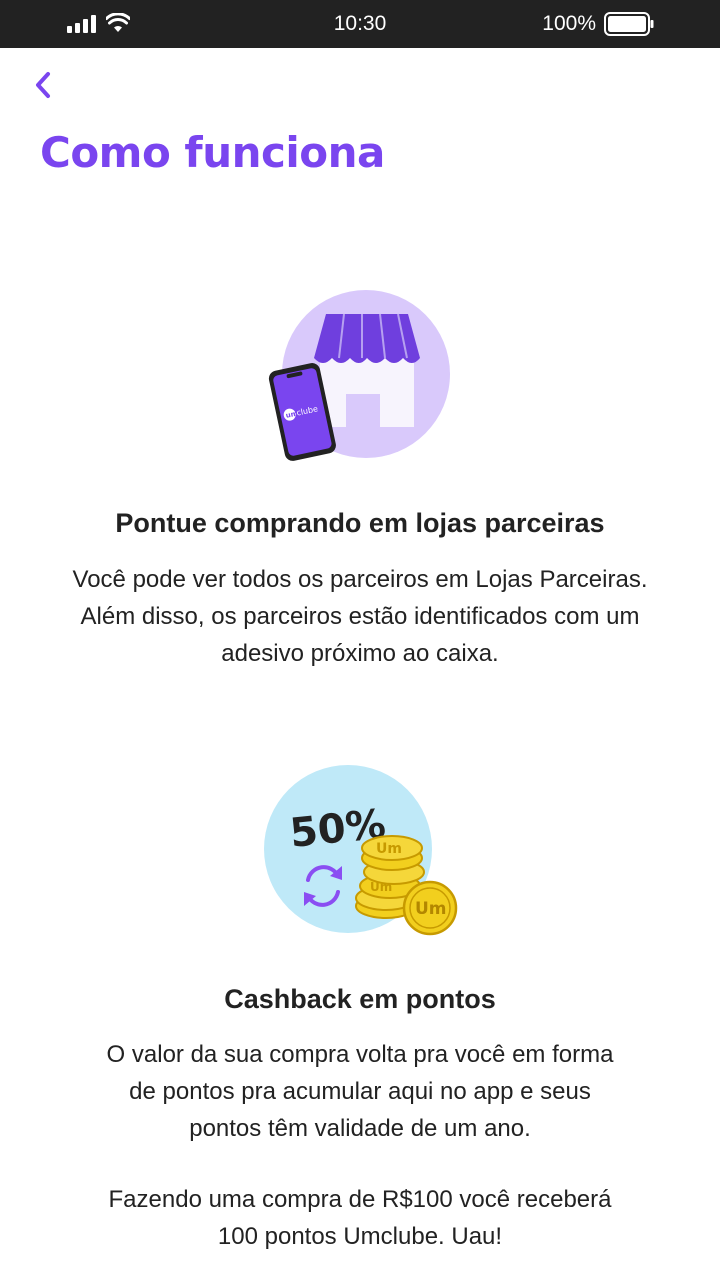 This screenshot has height=1280, width=720. What do you see at coordinates (360, 999) in the screenshot?
I see `section-title-cashback: Cashback em pontos` at bounding box center [360, 999].